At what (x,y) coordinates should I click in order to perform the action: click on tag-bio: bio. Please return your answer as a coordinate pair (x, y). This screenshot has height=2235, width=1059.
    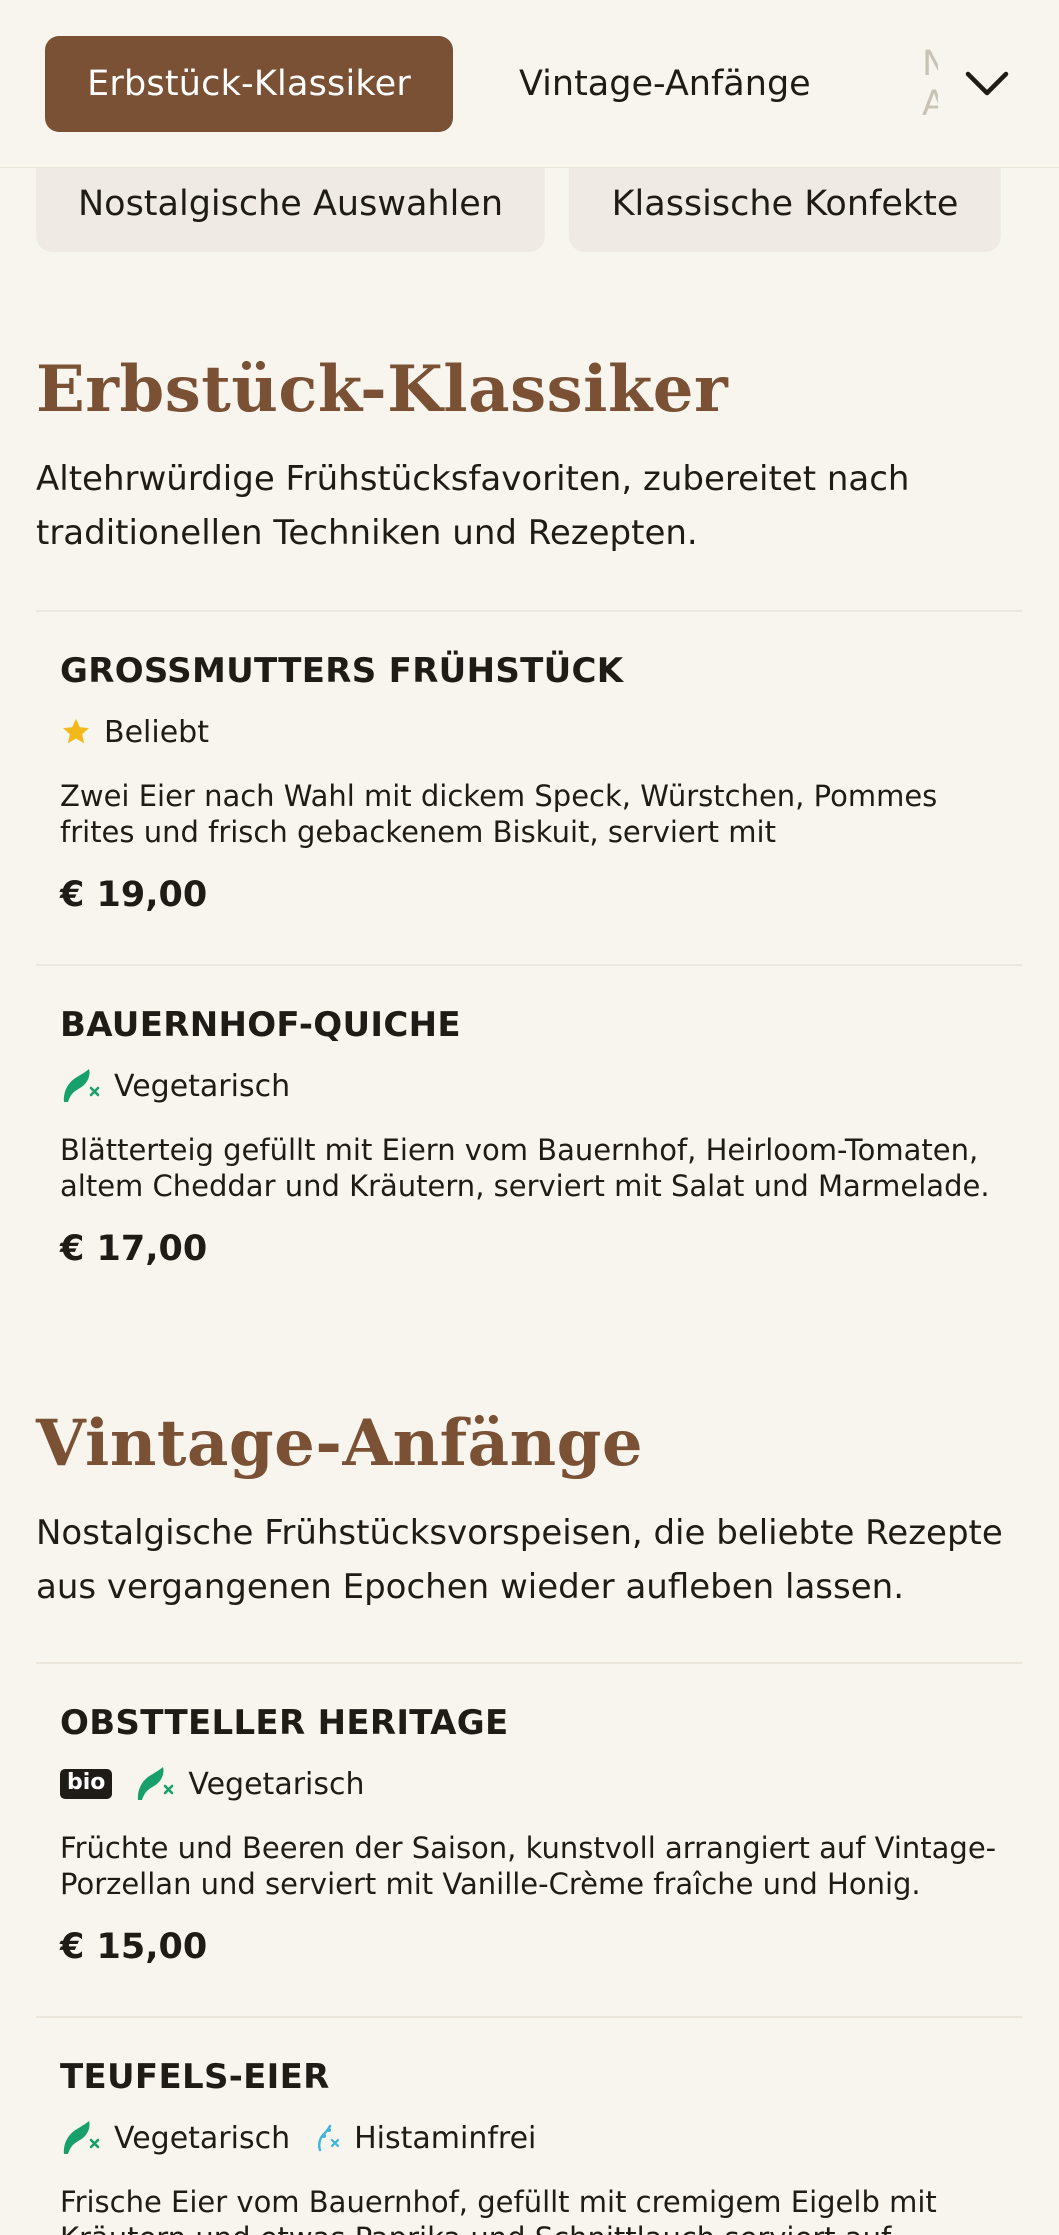
    Looking at the image, I should click on (86, 1784).